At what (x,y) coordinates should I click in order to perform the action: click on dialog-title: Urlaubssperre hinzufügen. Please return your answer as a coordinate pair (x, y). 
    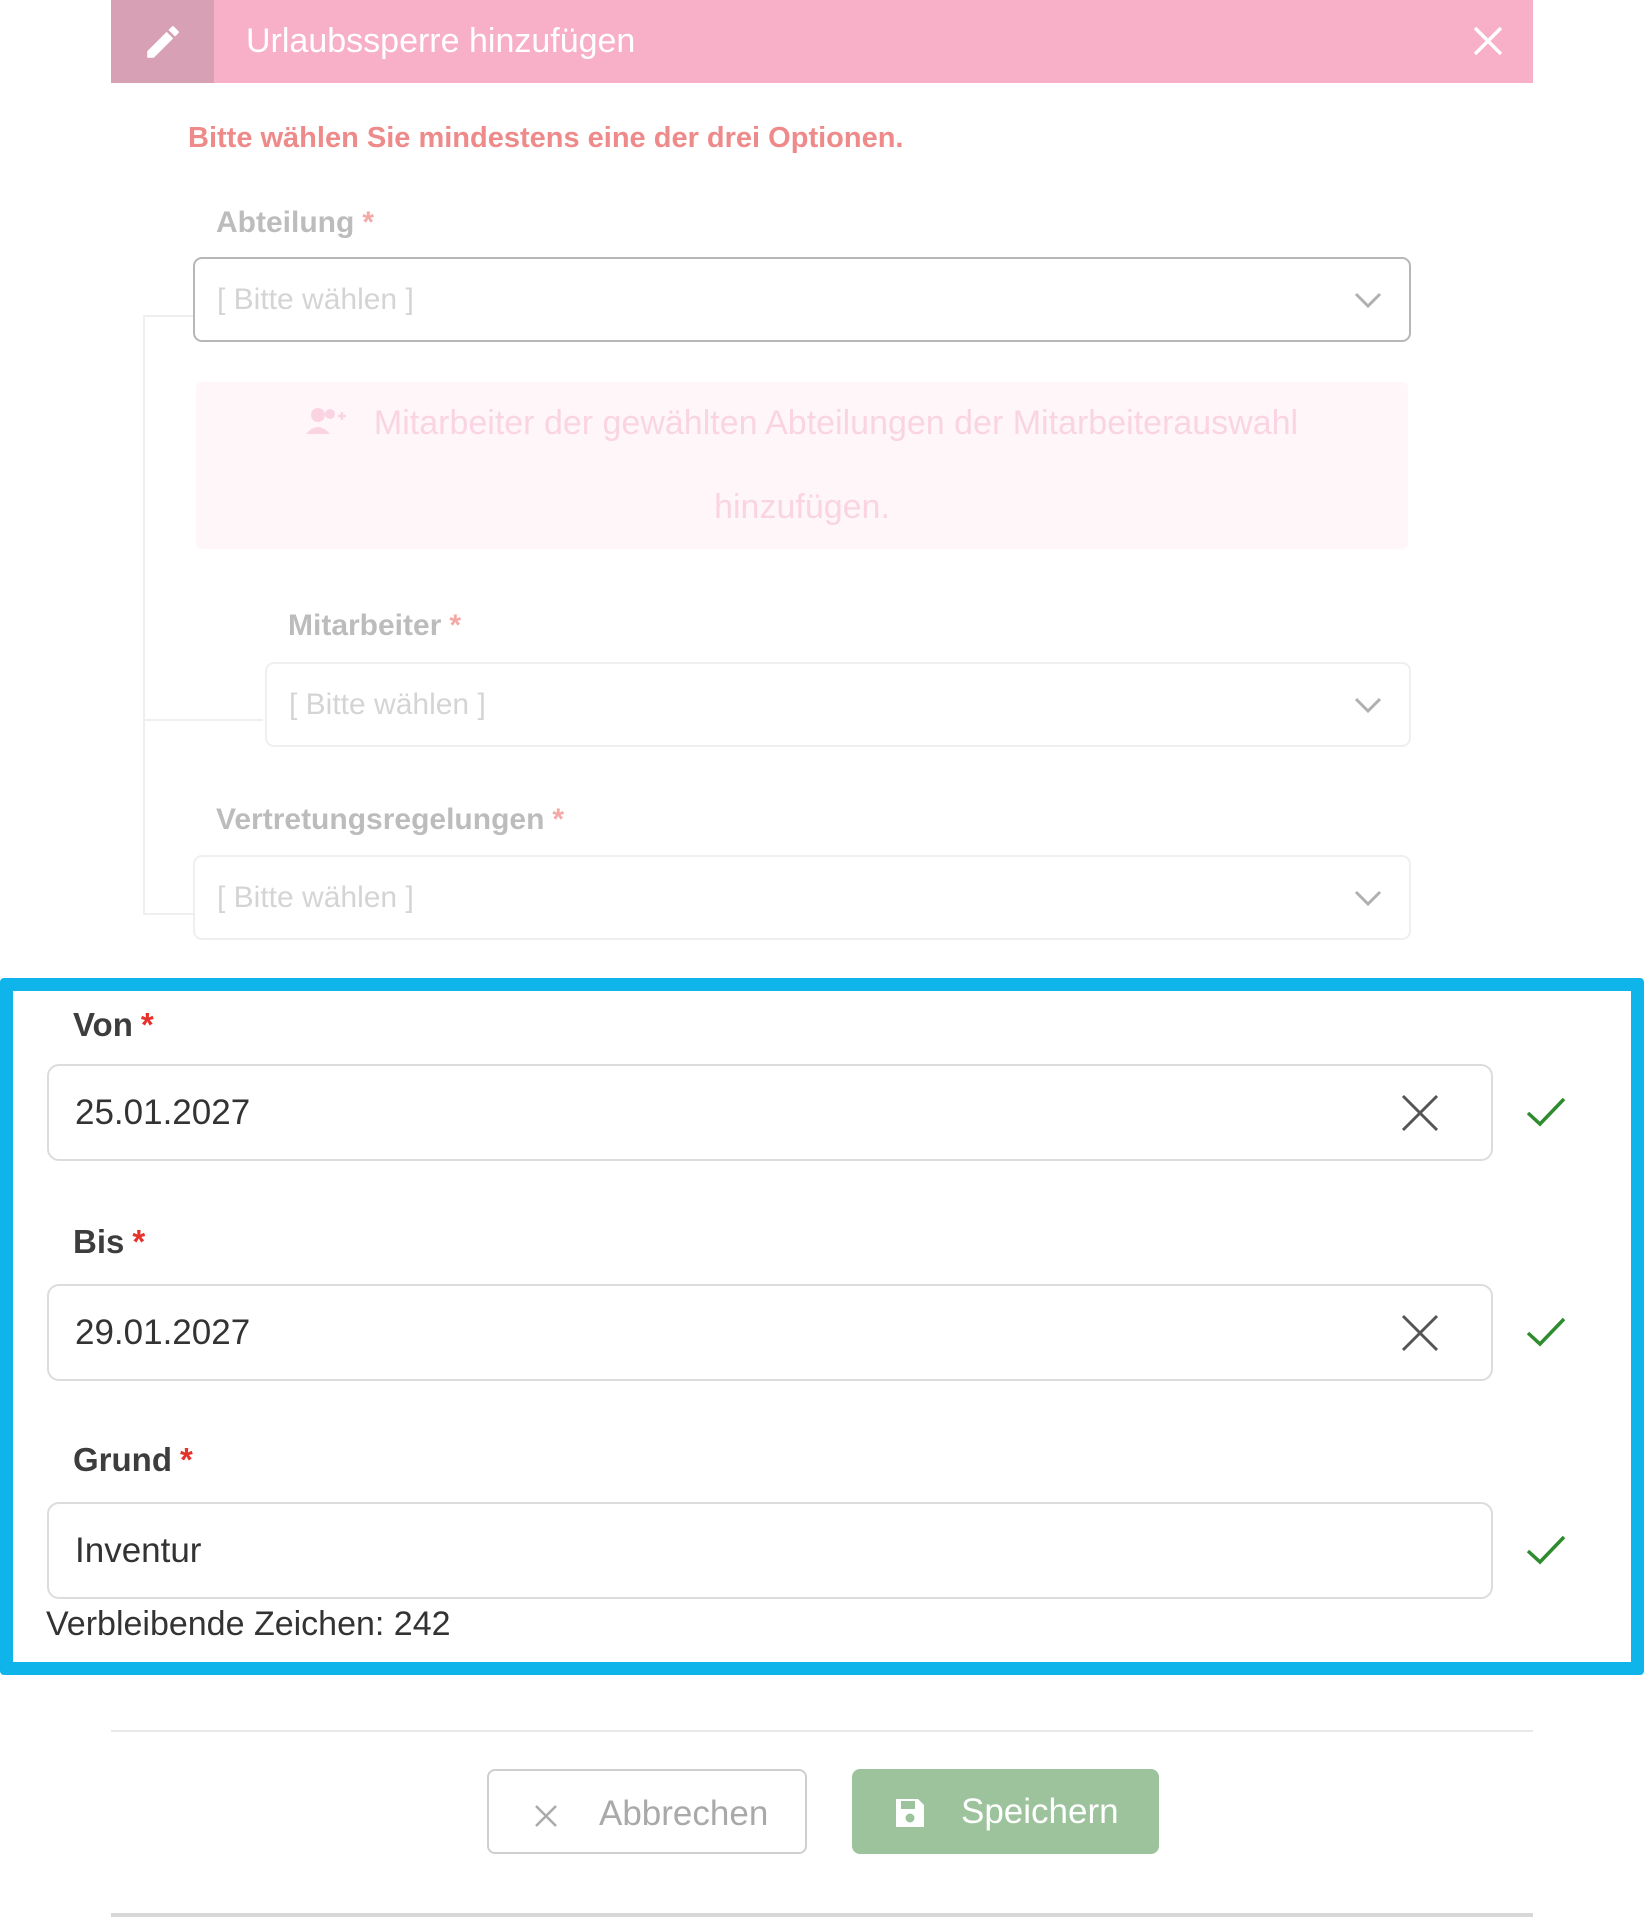
    Looking at the image, I should click on (441, 41).